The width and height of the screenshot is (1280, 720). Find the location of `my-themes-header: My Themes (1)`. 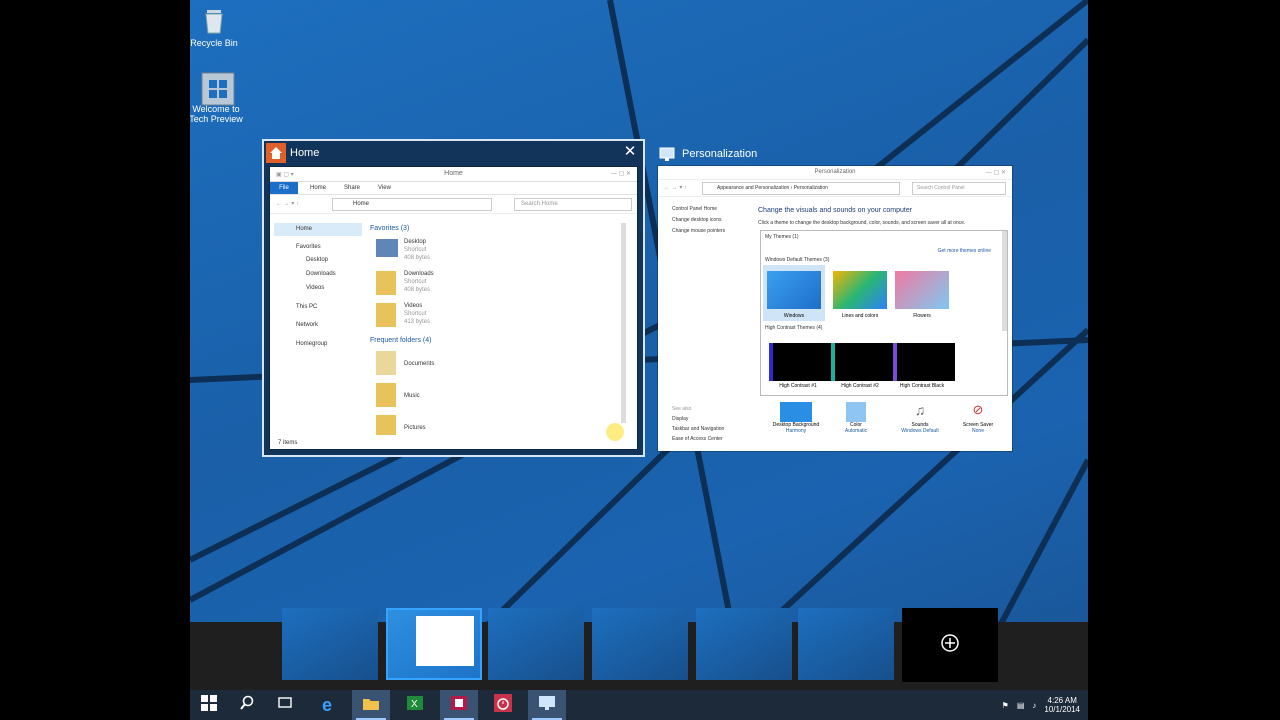

my-themes-header: My Themes (1) is located at coordinates (782, 237).